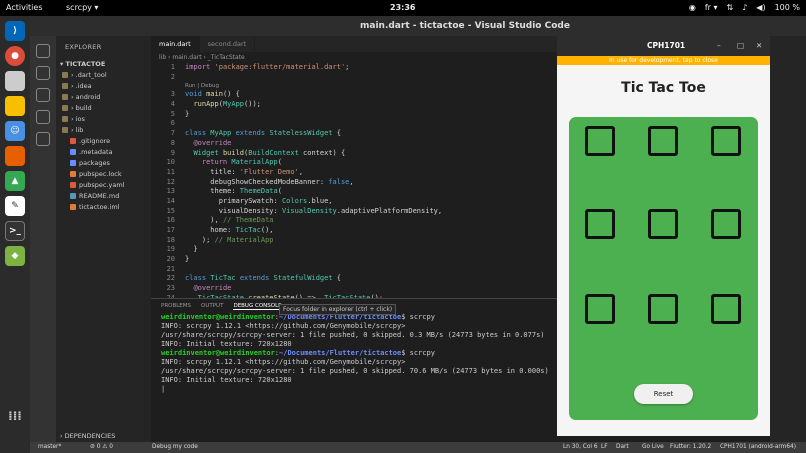  What do you see at coordinates (103, 97) in the screenshot?
I see `file-tree-item: › android` at bounding box center [103, 97].